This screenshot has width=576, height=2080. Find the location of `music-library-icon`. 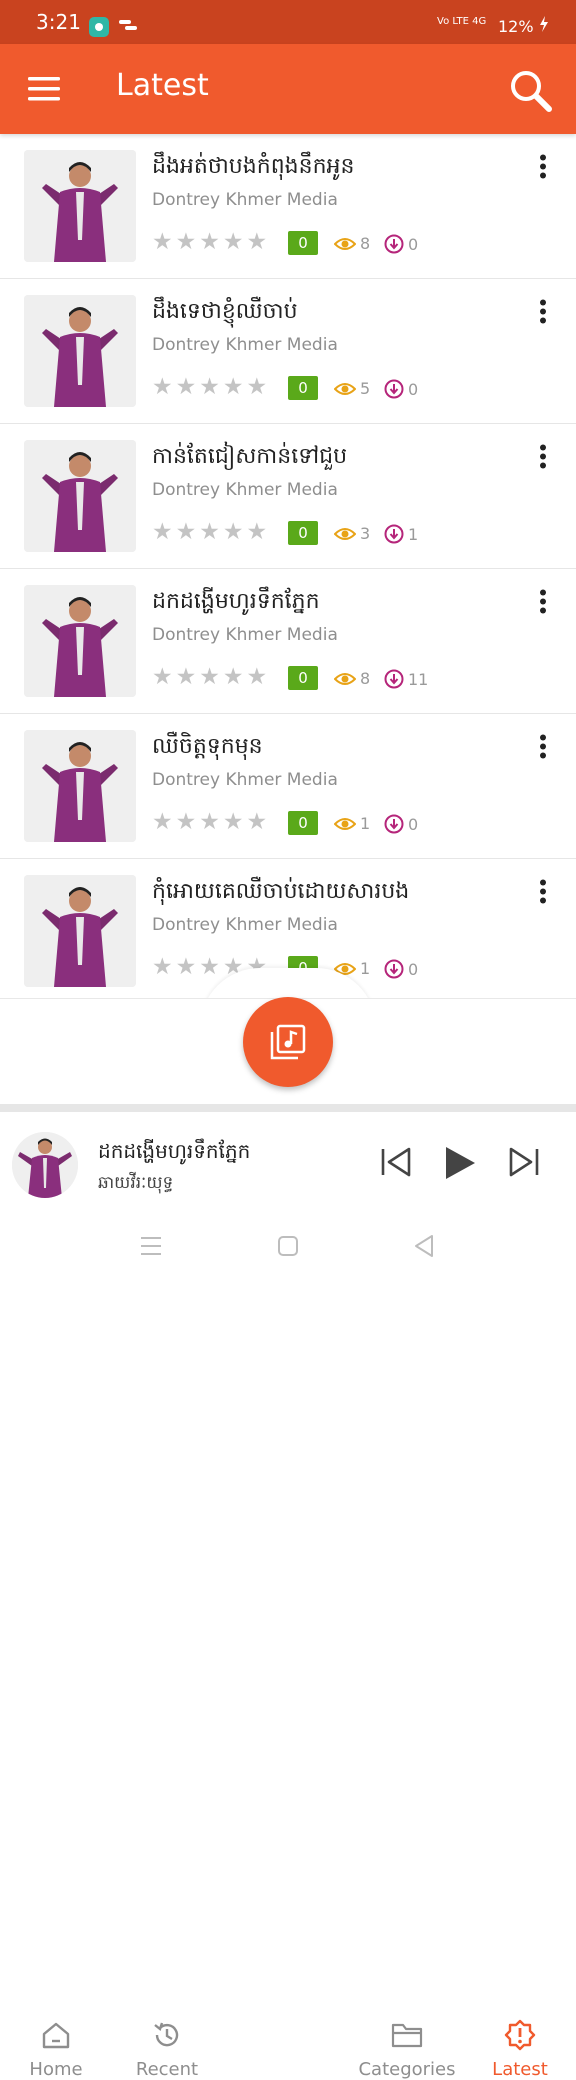

music-library-icon is located at coordinates (288, 1042).